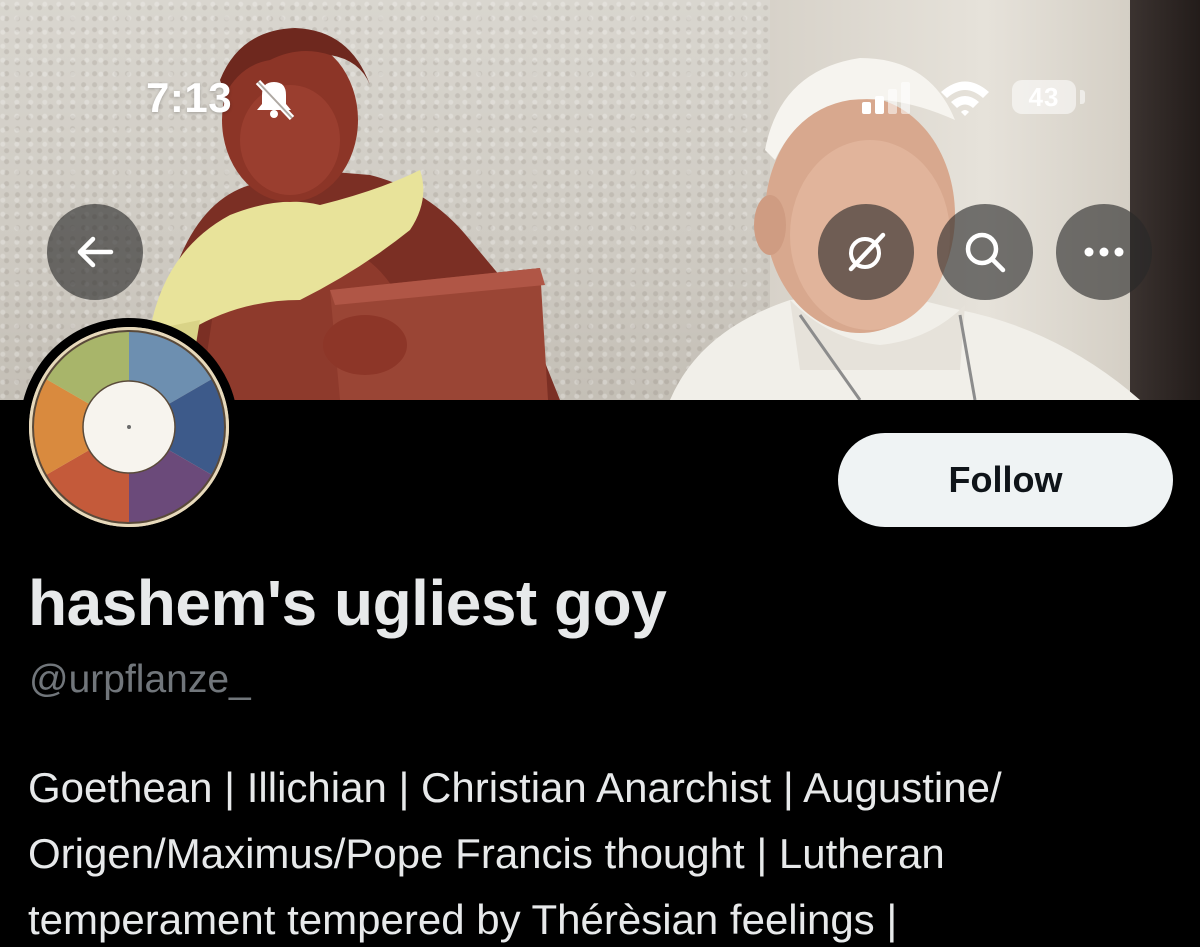  I want to click on color-wheel-image, so click(129, 427).